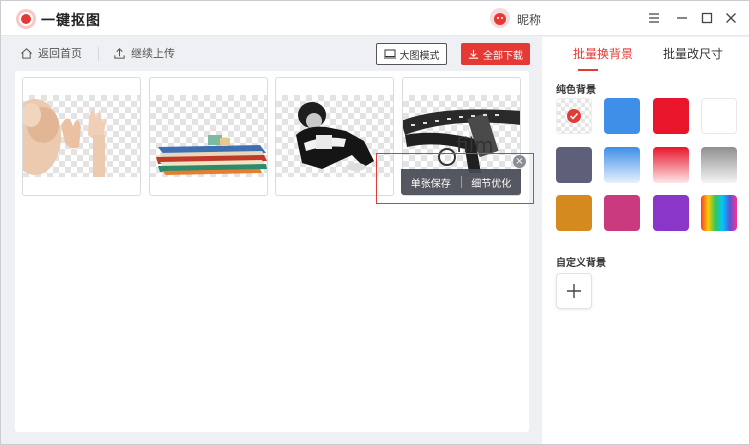 This screenshot has width=750, height=445. I want to click on books-photo-icon, so click(208, 136).